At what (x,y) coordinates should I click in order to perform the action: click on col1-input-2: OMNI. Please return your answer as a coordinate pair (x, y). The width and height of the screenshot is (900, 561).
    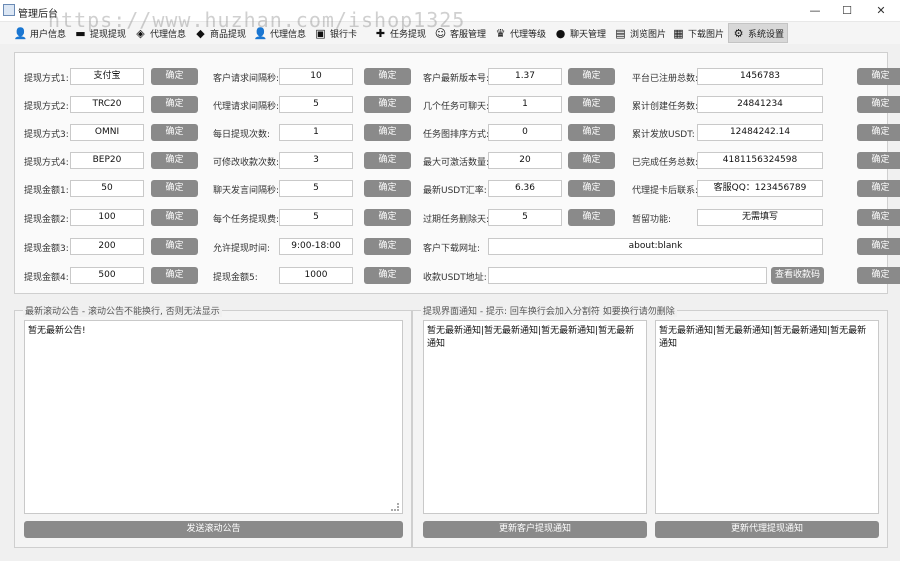
    Looking at the image, I should click on (107, 132).